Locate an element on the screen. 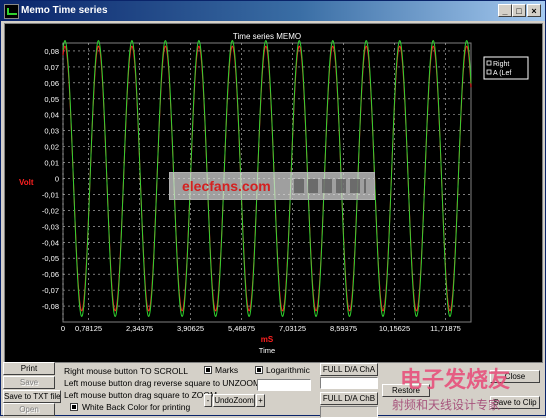  chart-title: Time series MEMO is located at coordinates (267, 36).